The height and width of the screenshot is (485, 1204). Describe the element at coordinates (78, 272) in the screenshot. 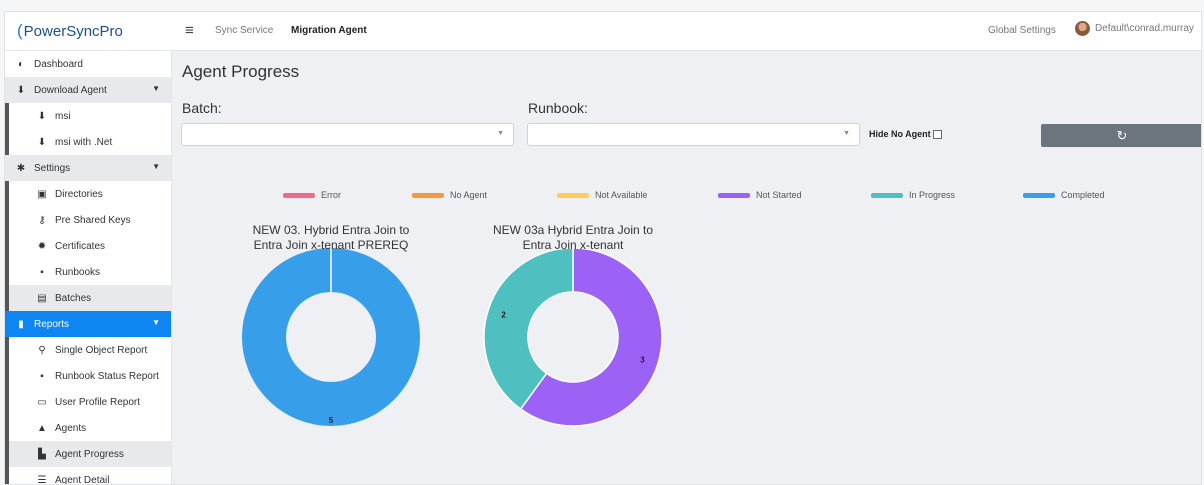

I see `sidebar-item-label: Runbooks` at that location.